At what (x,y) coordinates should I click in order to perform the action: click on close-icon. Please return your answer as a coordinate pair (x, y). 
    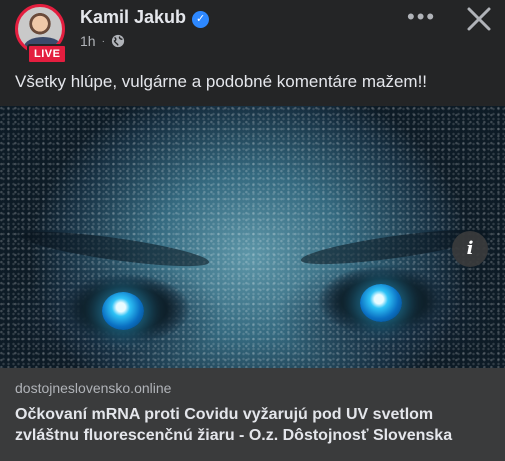
    Looking at the image, I should click on (479, 19).